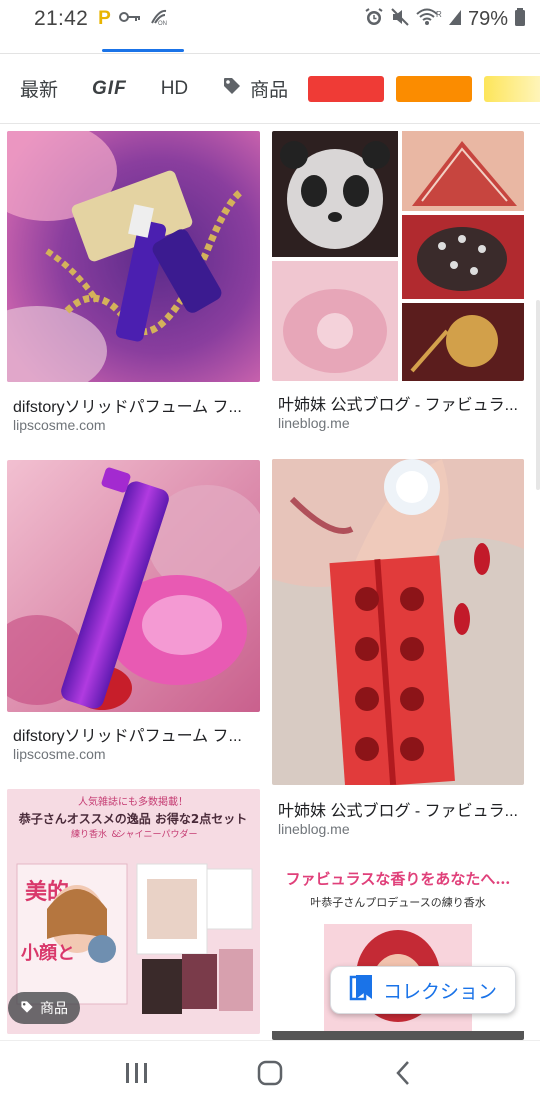  Describe the element at coordinates (109, 89) in the screenshot. I see `filter-gif: GIF` at that location.